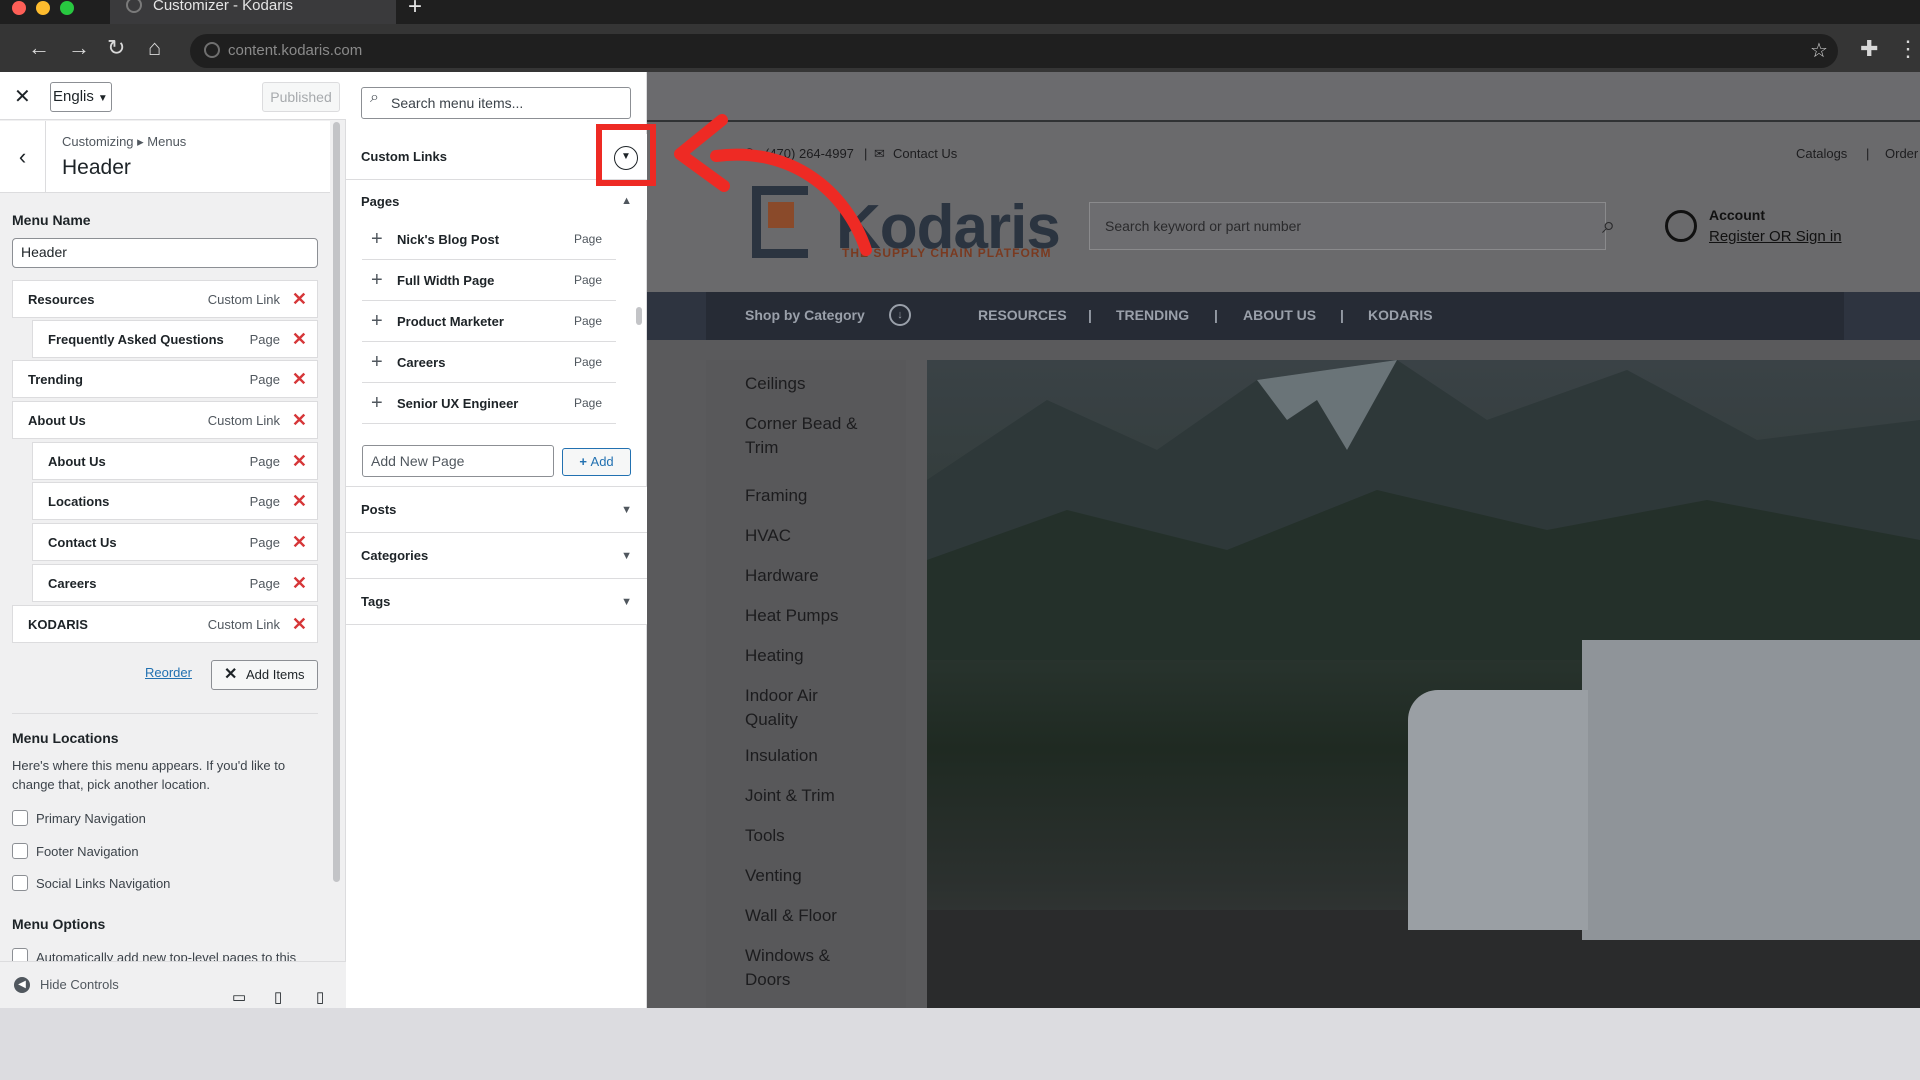 The height and width of the screenshot is (1080, 1920). What do you see at coordinates (175, 461) in the screenshot?
I see `menu-item: About Us Page ✕` at bounding box center [175, 461].